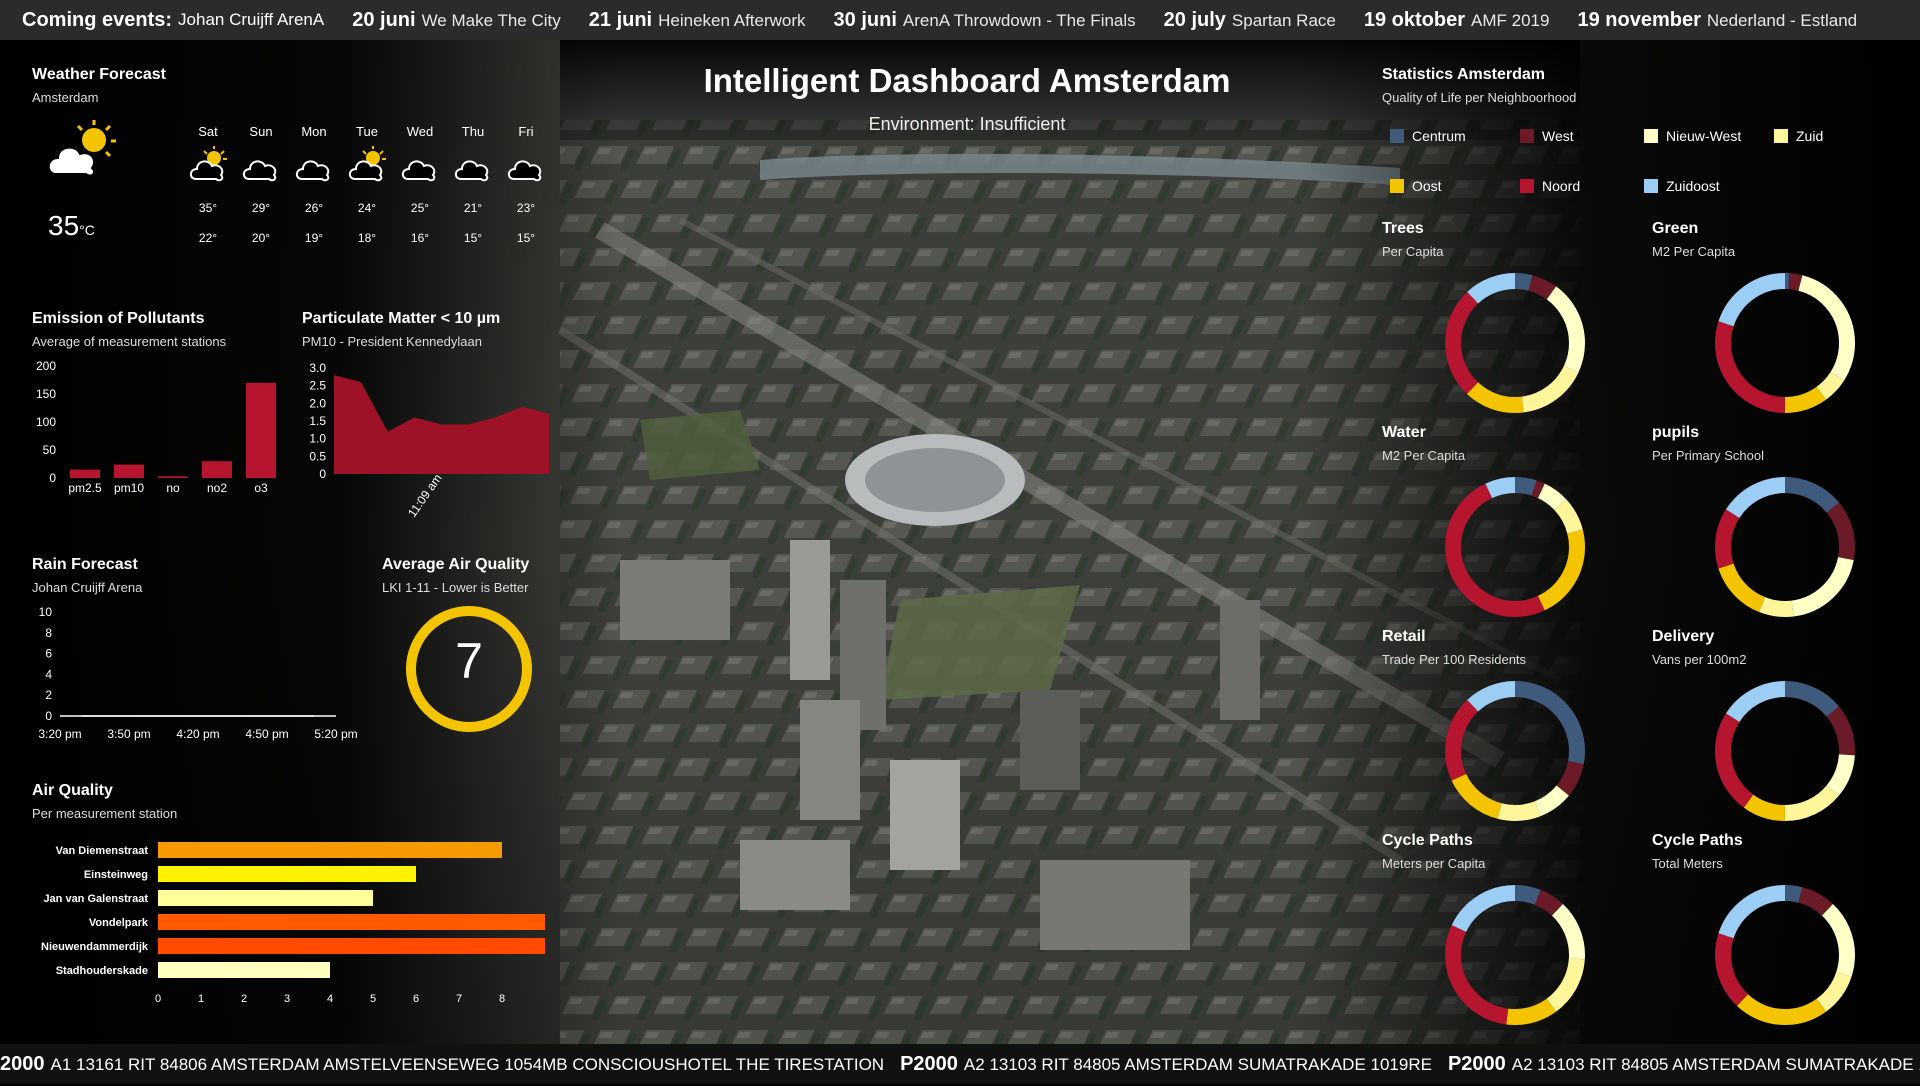  I want to click on pm10-time-label: 11:09 am, so click(425, 495).